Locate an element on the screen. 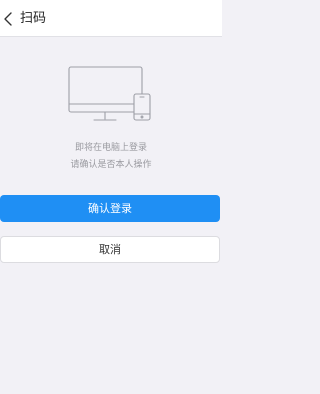 Image resolution: width=320 pixels, height=394 pixels. phone-frame is located at coordinates (142, 107).